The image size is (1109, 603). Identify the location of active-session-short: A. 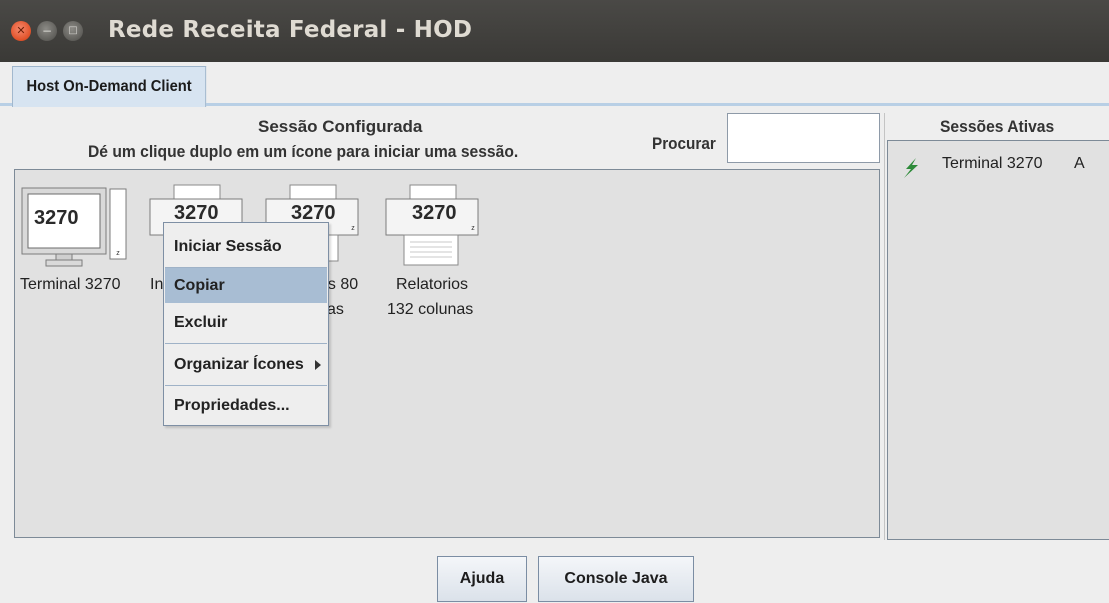
(1079, 163).